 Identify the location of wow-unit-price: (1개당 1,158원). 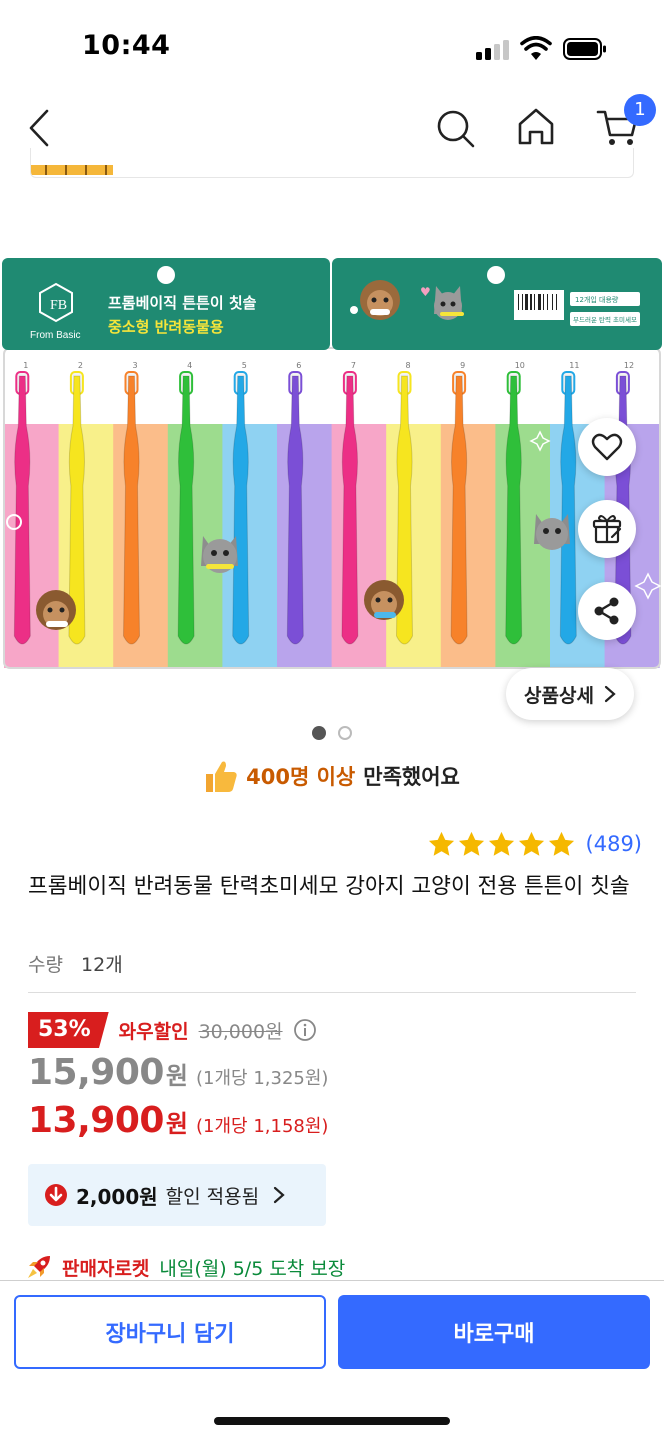
(262, 1126).